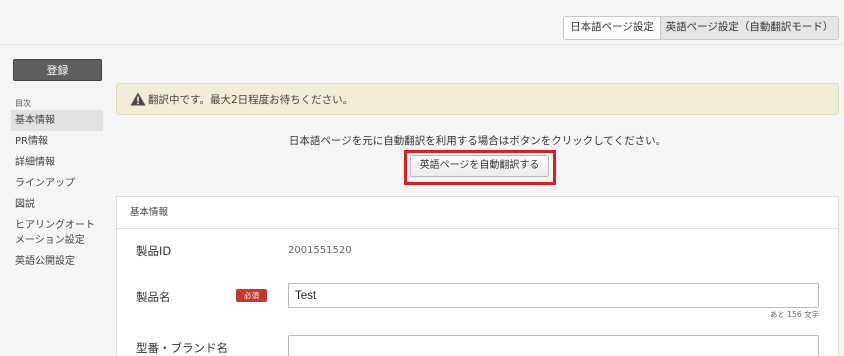  Describe the element at coordinates (57, 120) in the screenshot. I see `toc-item-basic-info: 基本情報` at that location.